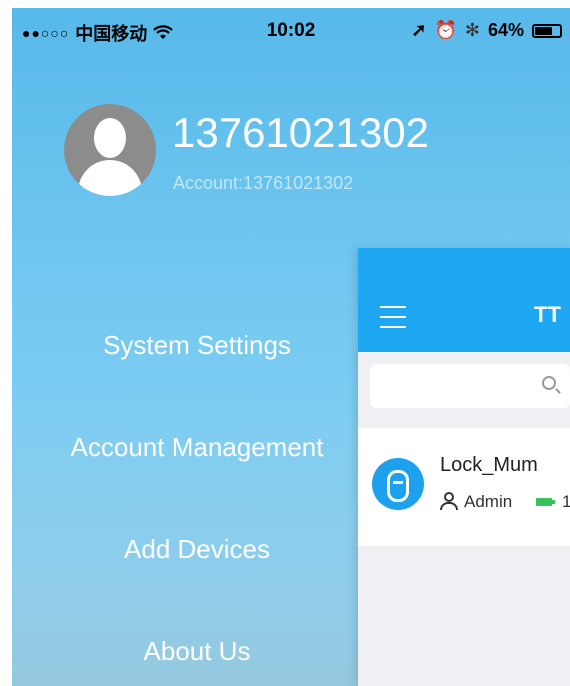 The height and width of the screenshot is (686, 570). Describe the element at coordinates (472, 30) in the screenshot. I see `bluetooth-icon: ✻` at that location.